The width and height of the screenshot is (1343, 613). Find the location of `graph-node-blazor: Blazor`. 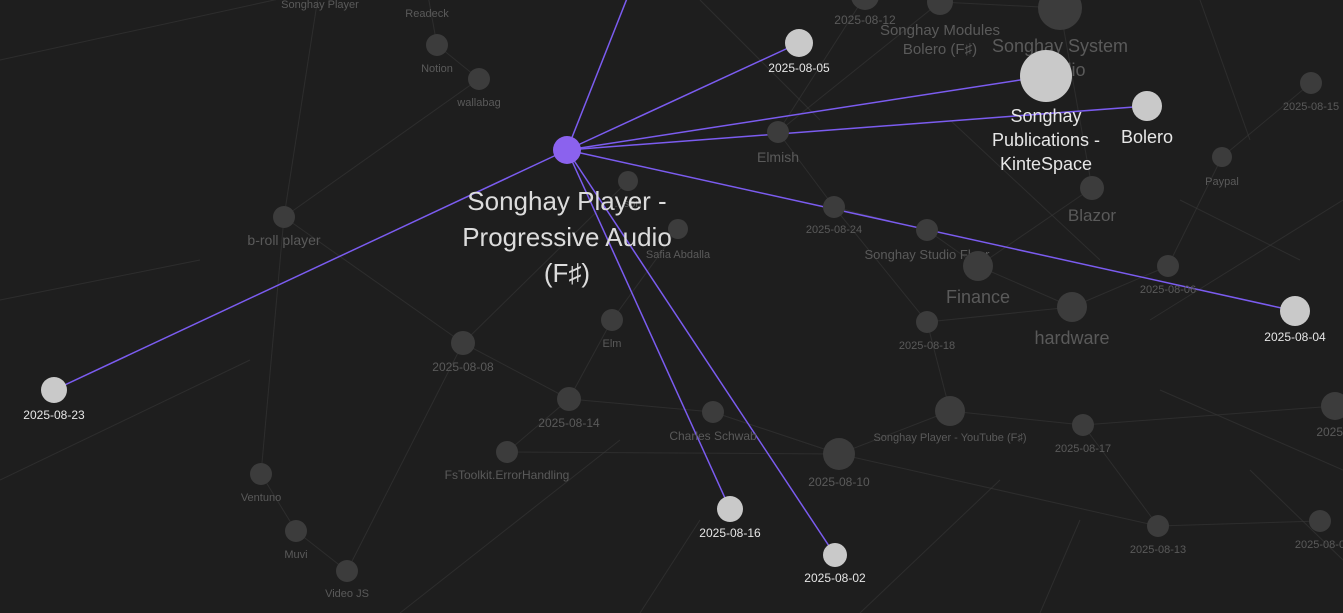

graph-node-blazor: Blazor is located at coordinates (1092, 200).